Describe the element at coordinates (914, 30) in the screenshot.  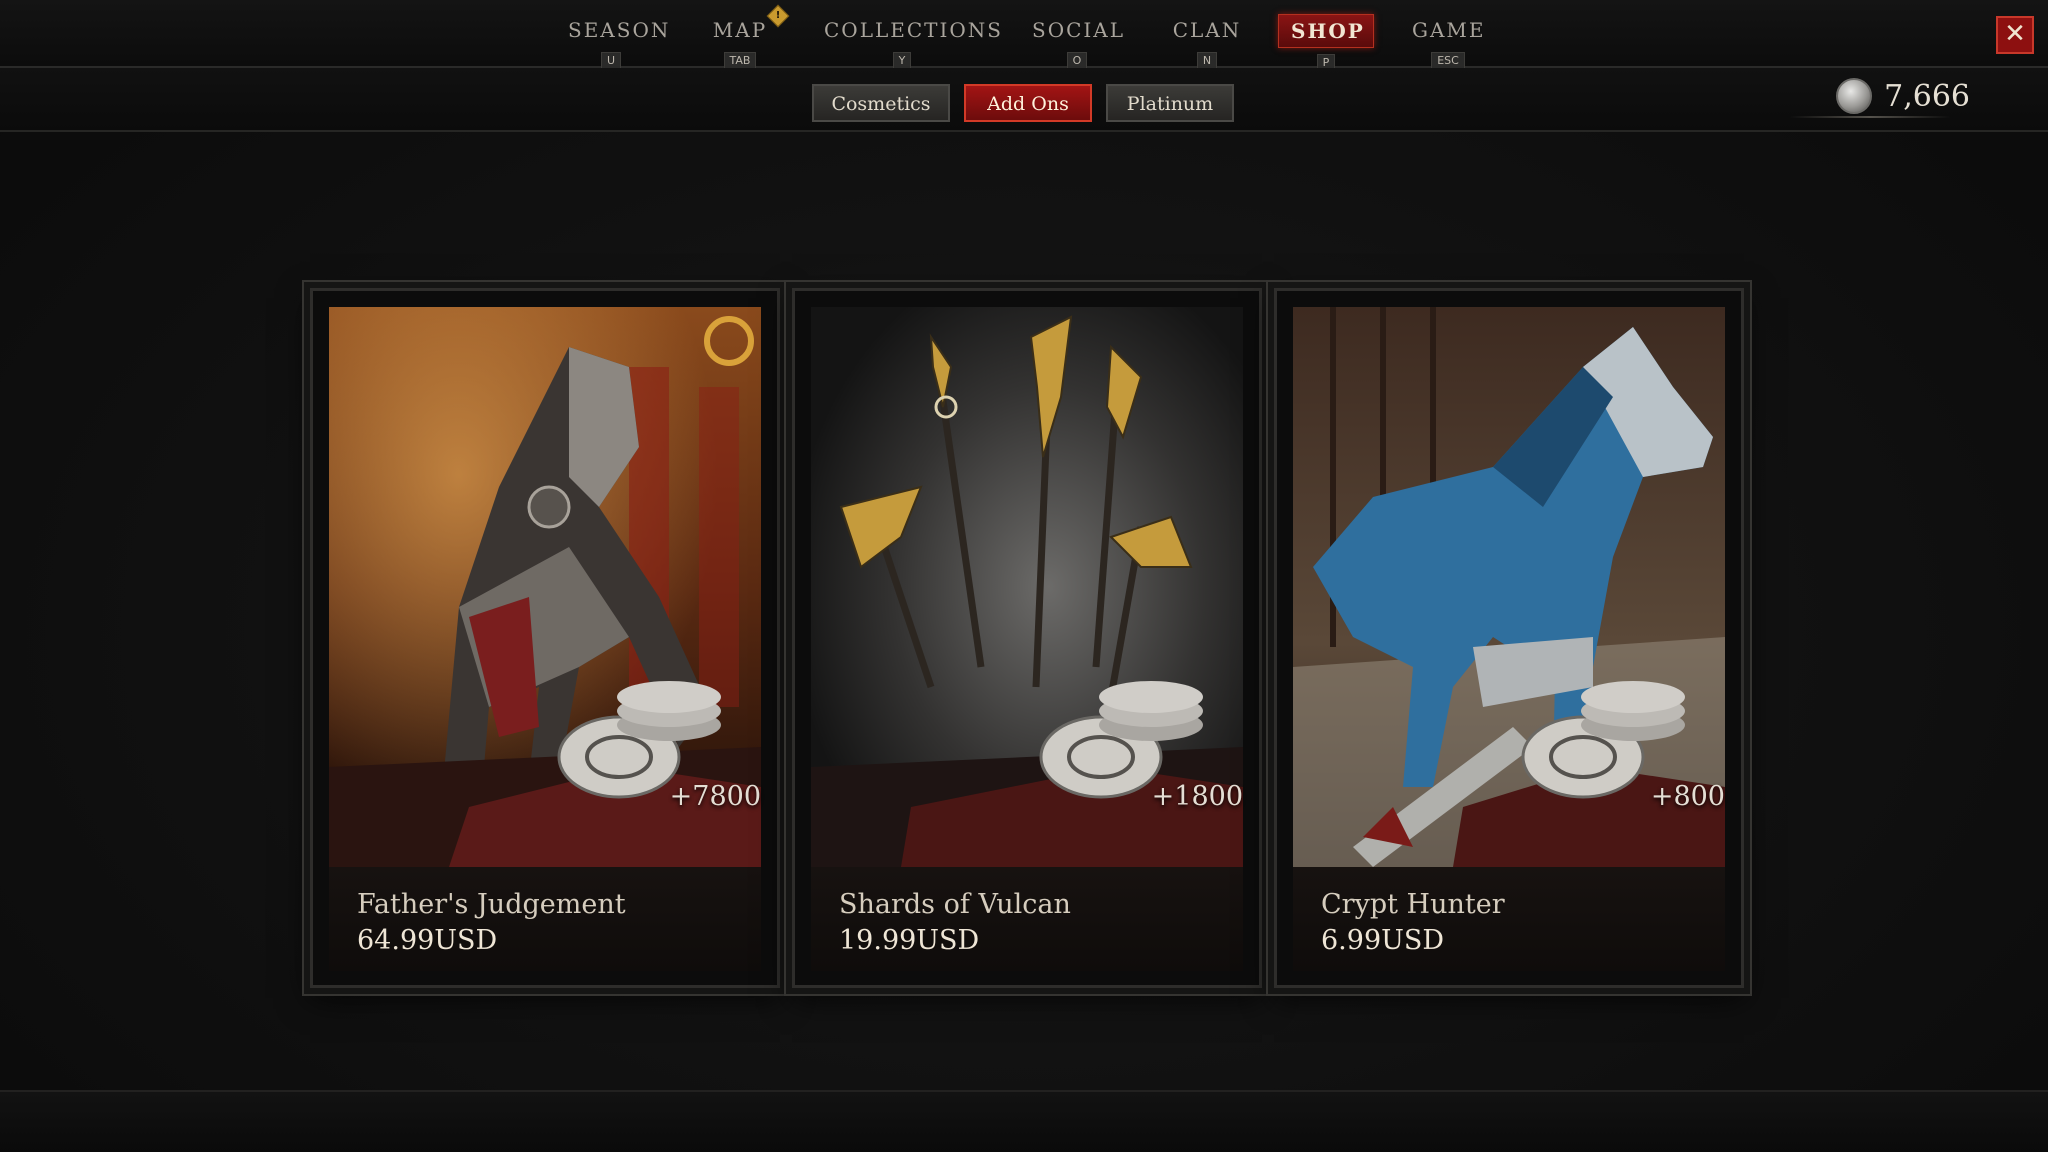
I see `nav-collections-label: COLLECTIONS` at that location.